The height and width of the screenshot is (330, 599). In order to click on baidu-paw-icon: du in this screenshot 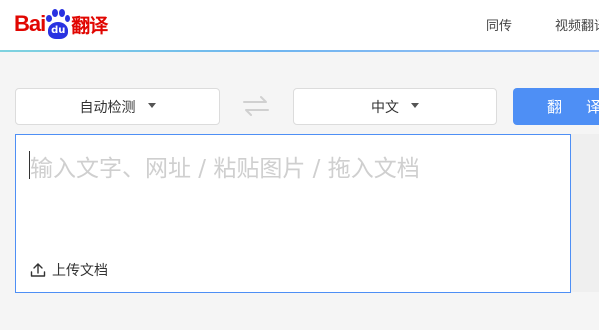, I will do `click(58, 24)`.